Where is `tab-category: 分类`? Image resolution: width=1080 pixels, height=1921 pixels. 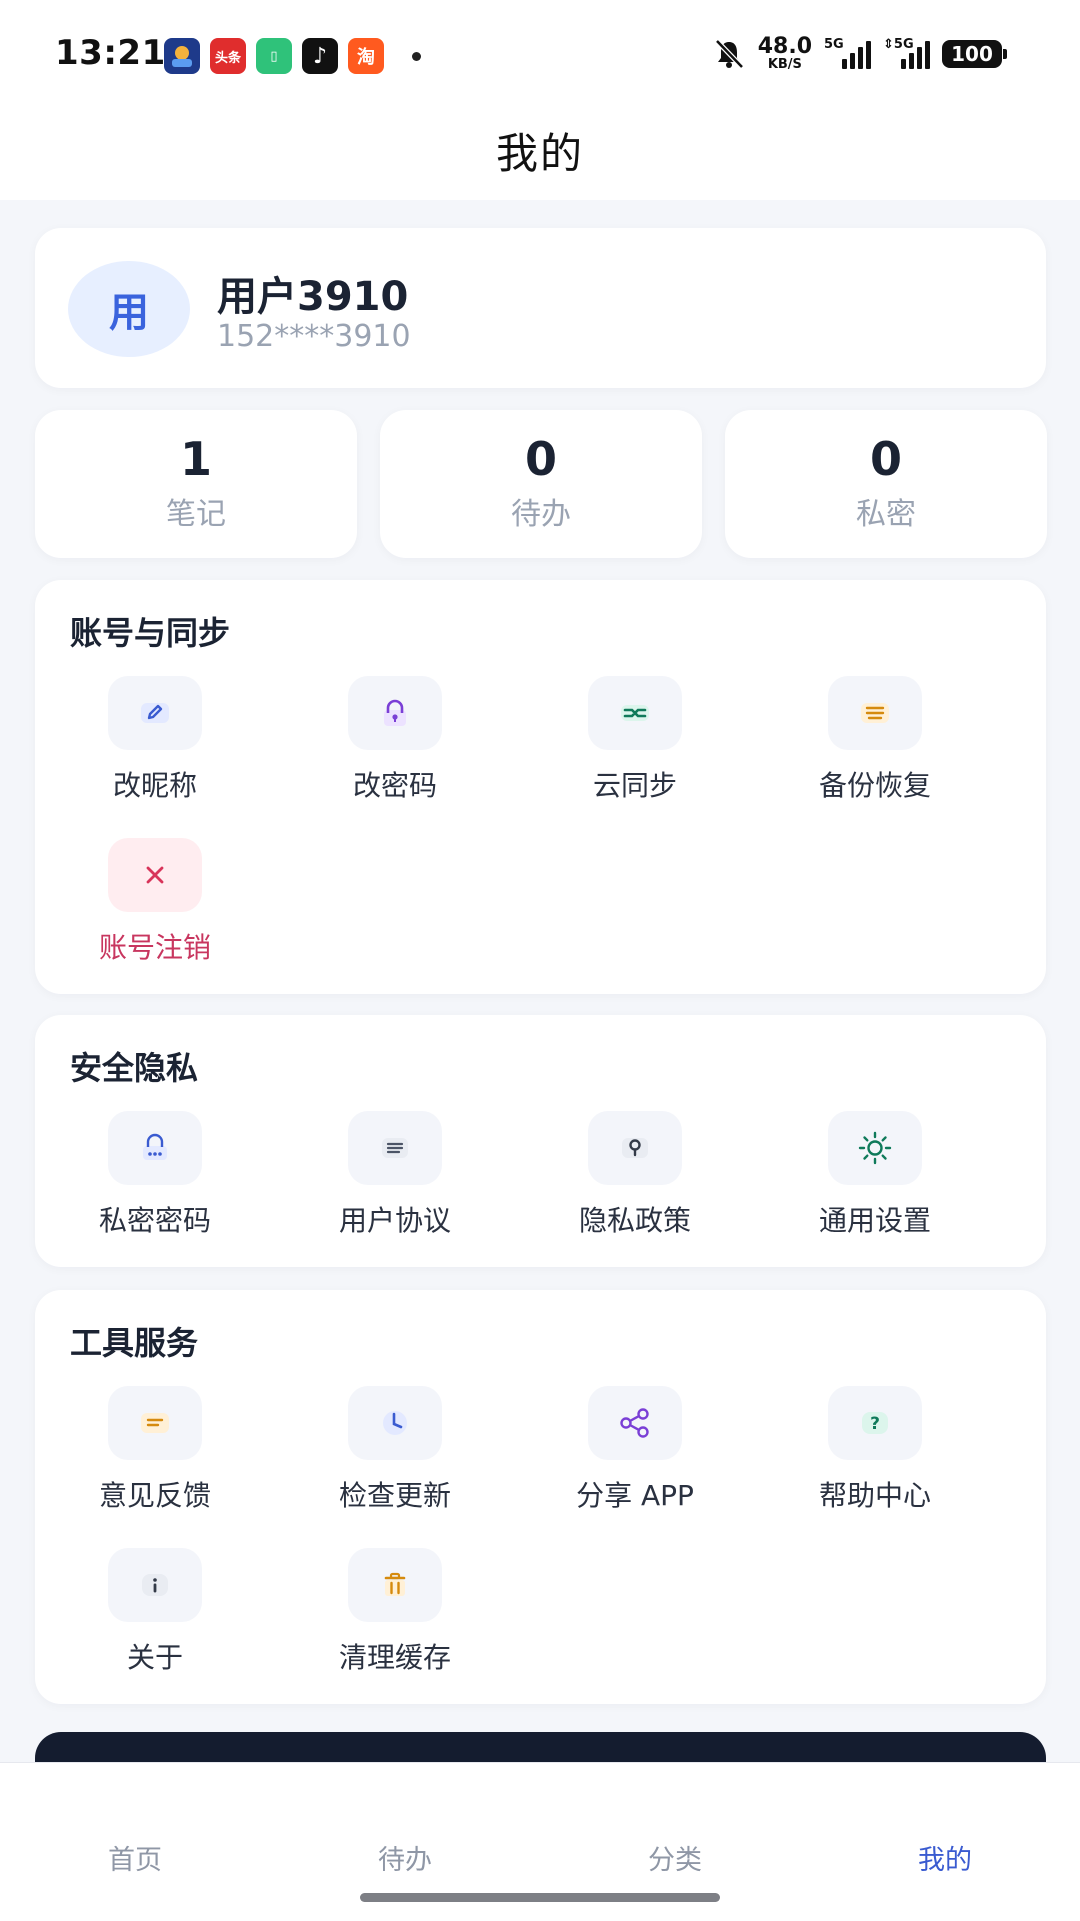 tab-category: 分类 is located at coordinates (675, 1857).